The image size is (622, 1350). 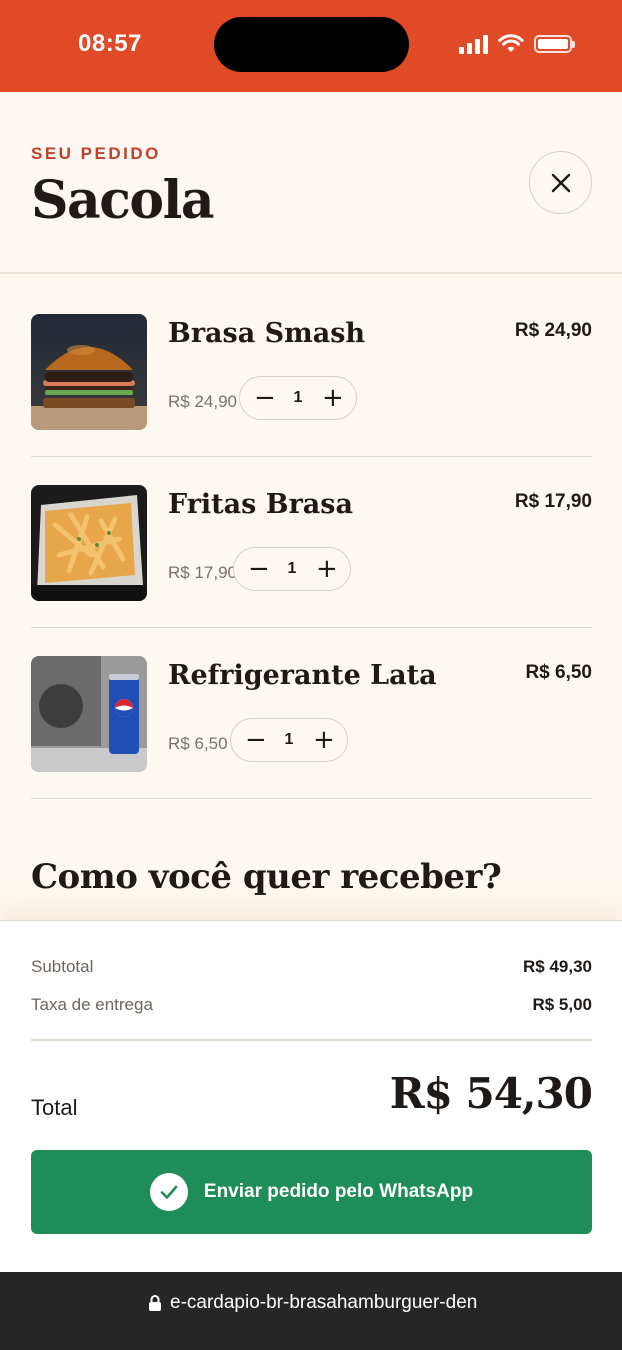 I want to click on cart-item: Fritas Brasa R$ 17,90 R$ 17,90 − 1 +, so click(x=311, y=542).